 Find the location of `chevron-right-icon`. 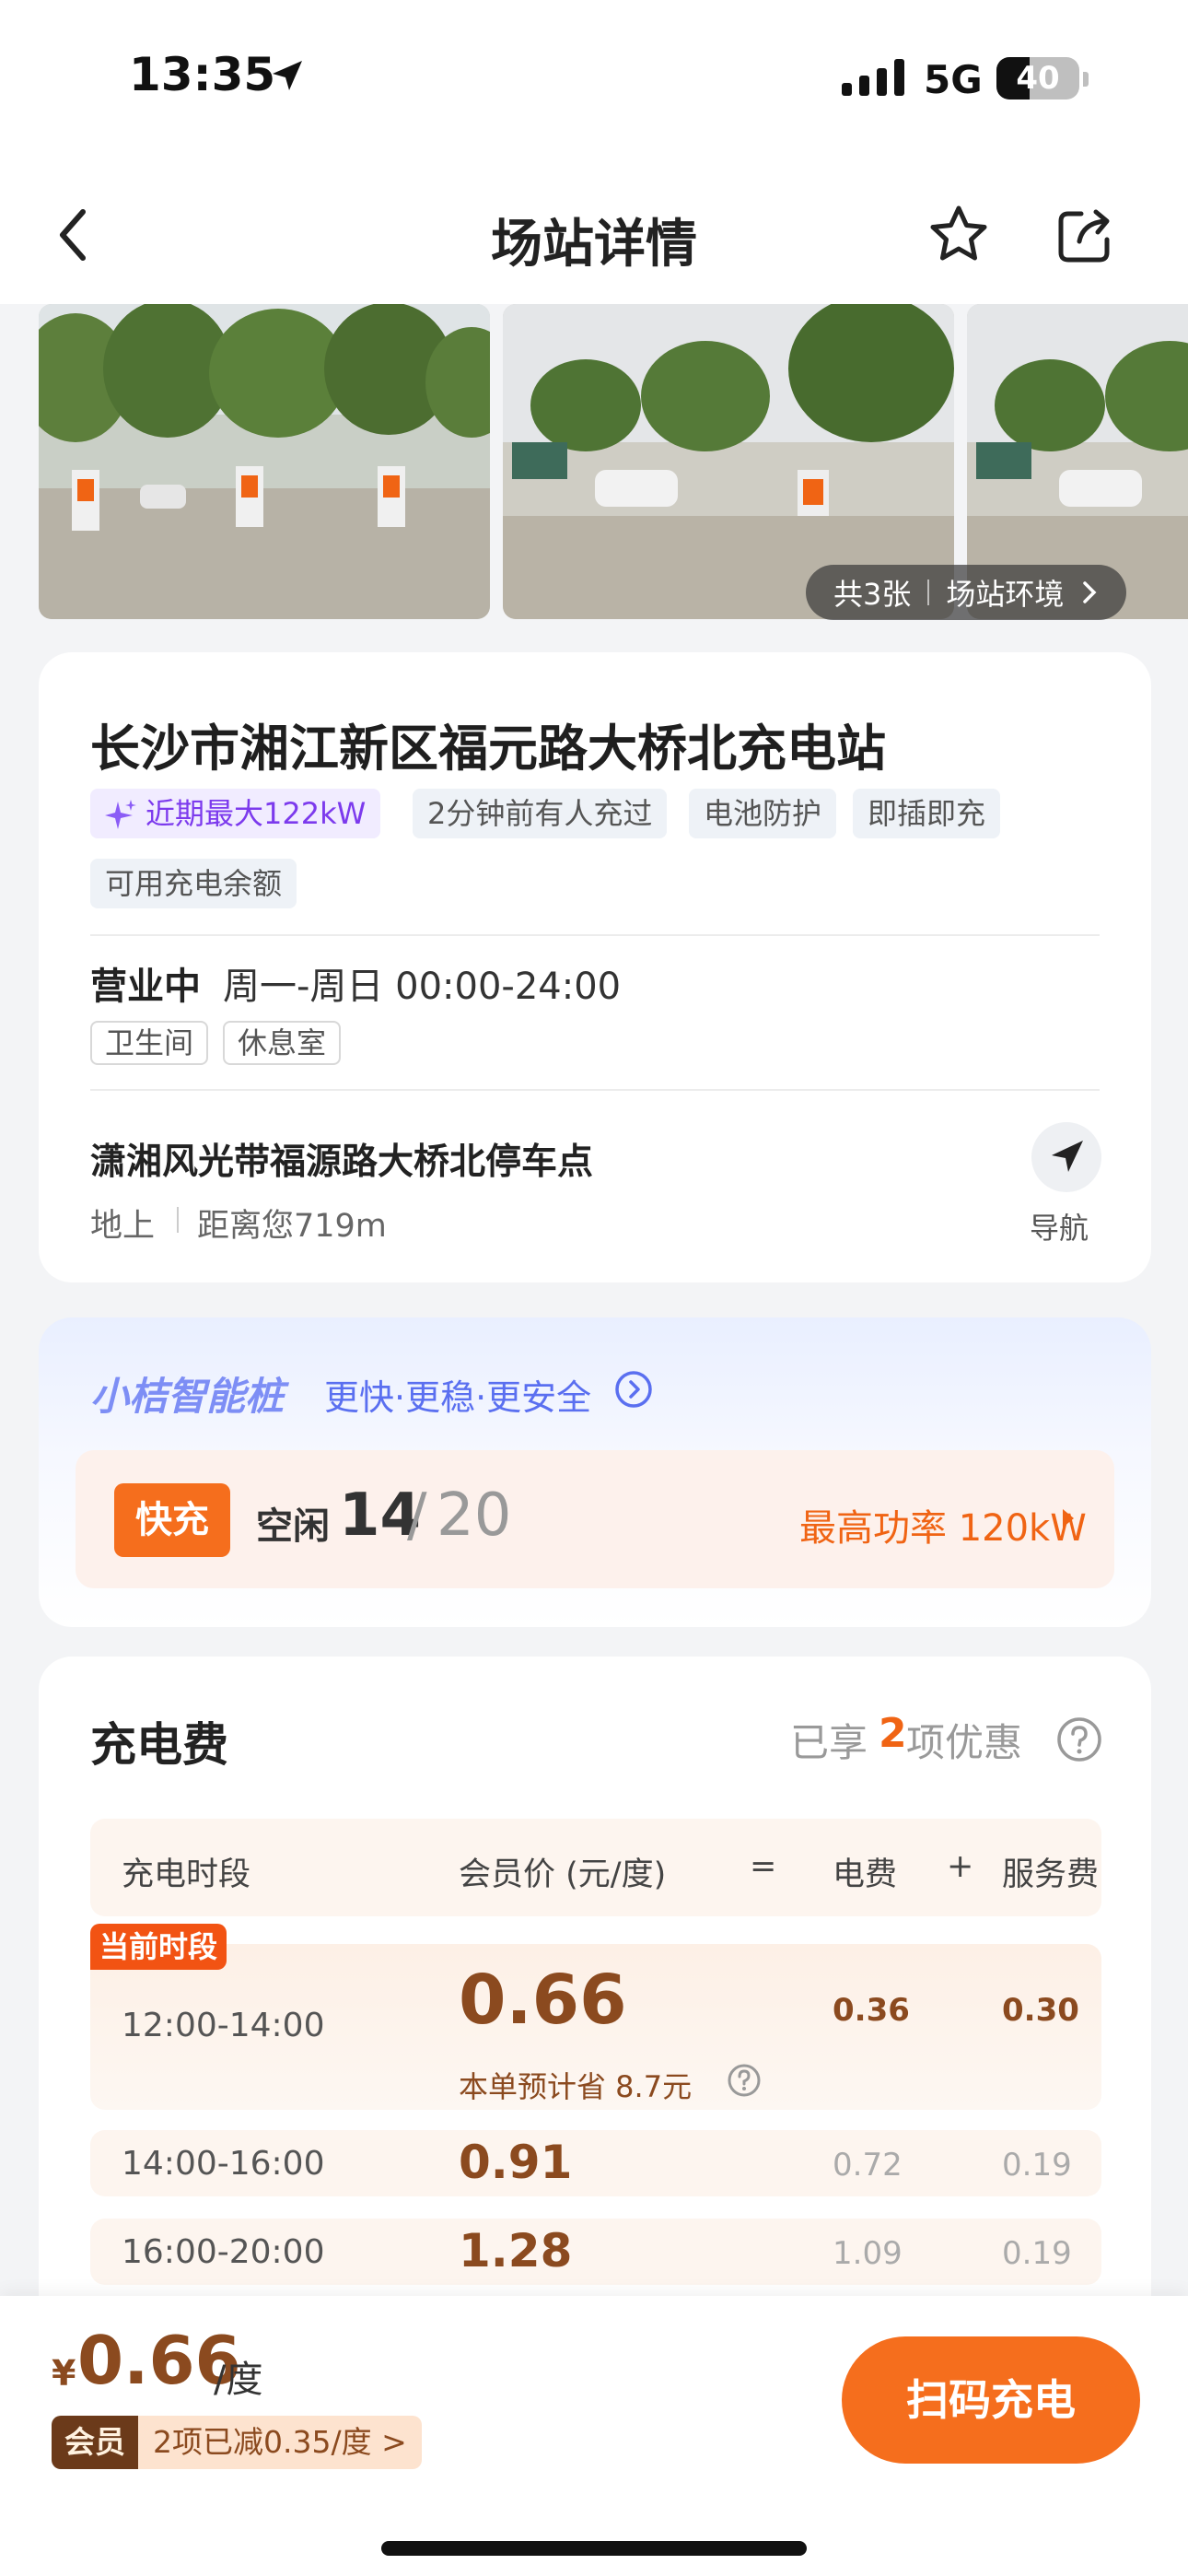

chevron-right-icon is located at coordinates (1090, 592).